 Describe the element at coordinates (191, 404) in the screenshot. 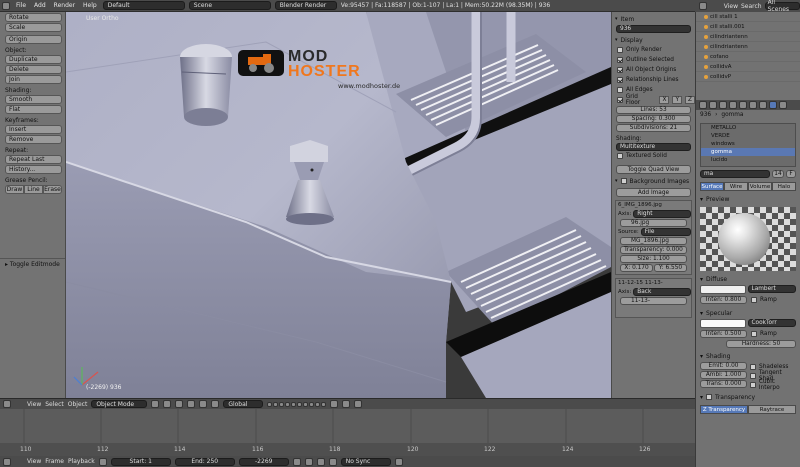

I see `translate-icon` at that location.